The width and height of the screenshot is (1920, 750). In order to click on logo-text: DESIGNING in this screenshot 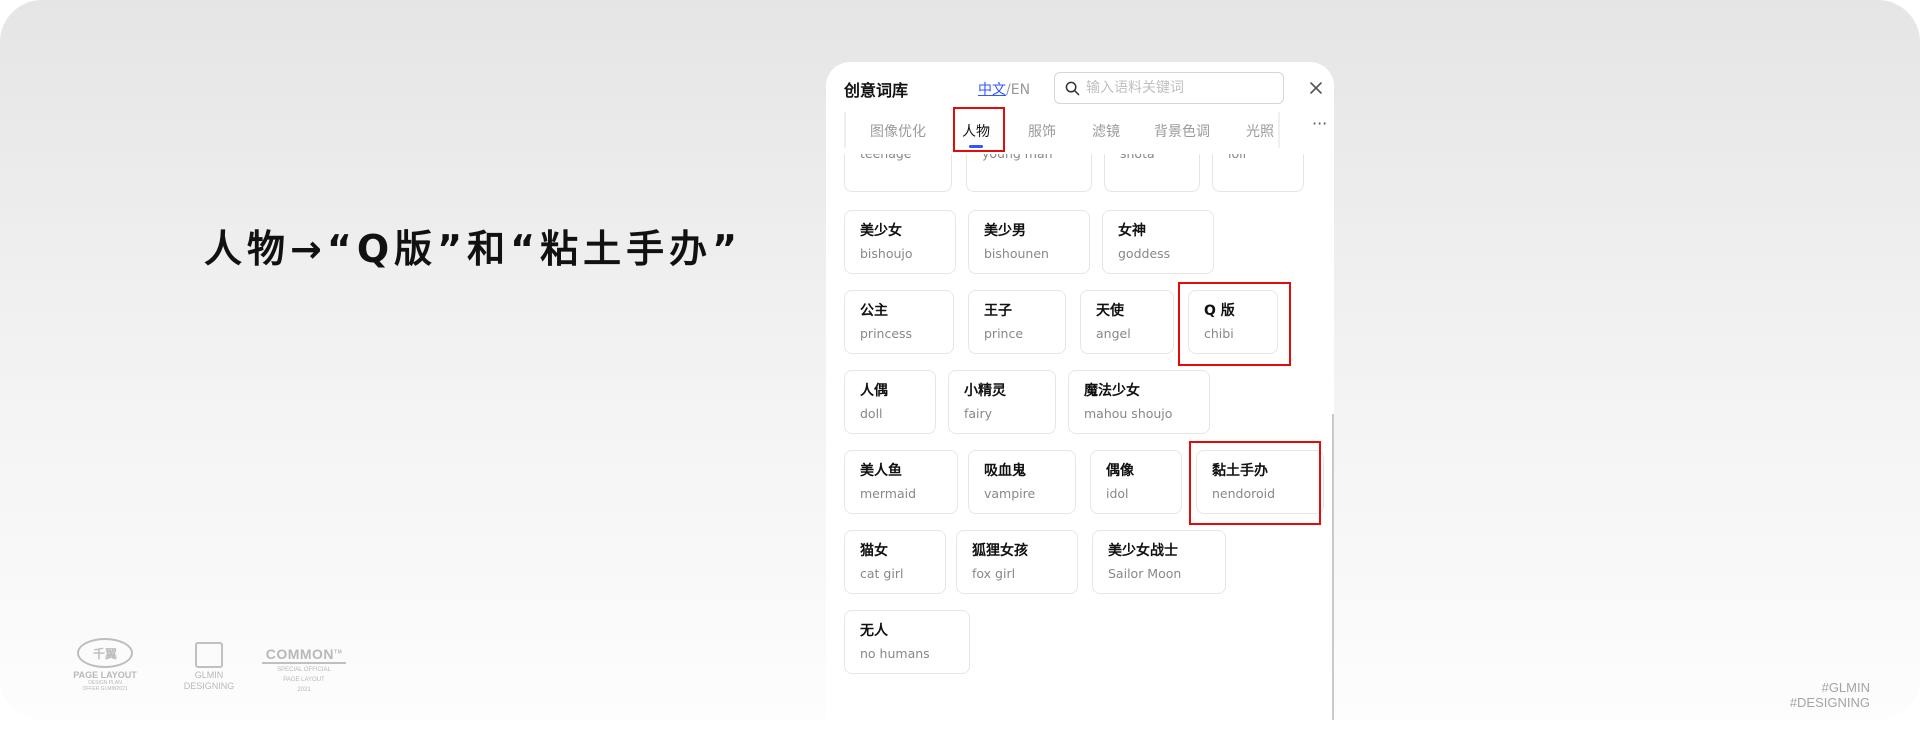, I will do `click(209, 686)`.